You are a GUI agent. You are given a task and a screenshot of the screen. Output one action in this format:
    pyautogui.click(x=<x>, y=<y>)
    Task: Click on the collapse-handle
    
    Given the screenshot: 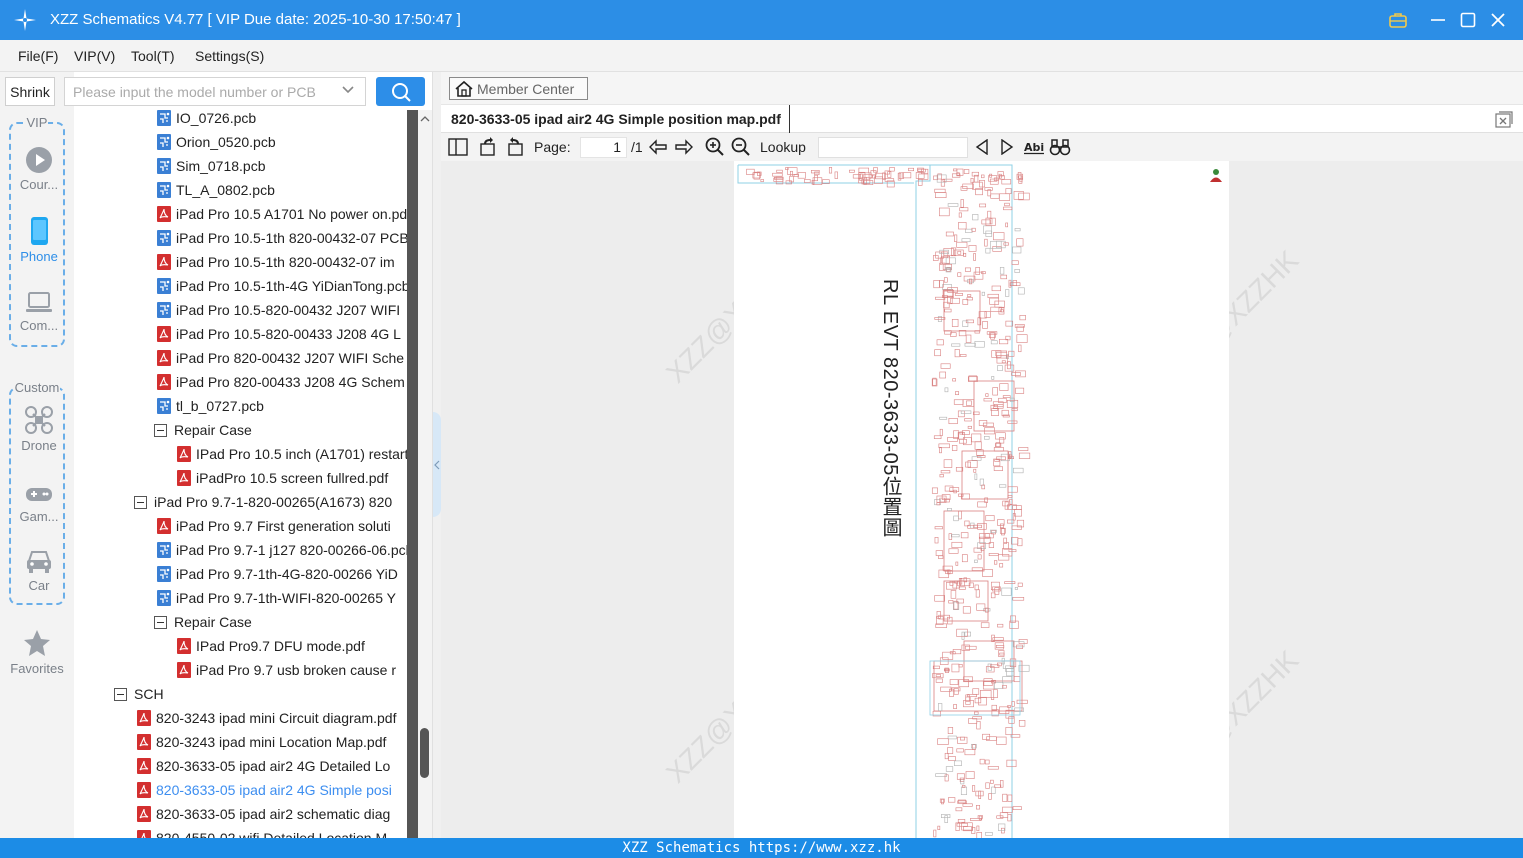 What is the action you would take?
    pyautogui.click(x=437, y=464)
    